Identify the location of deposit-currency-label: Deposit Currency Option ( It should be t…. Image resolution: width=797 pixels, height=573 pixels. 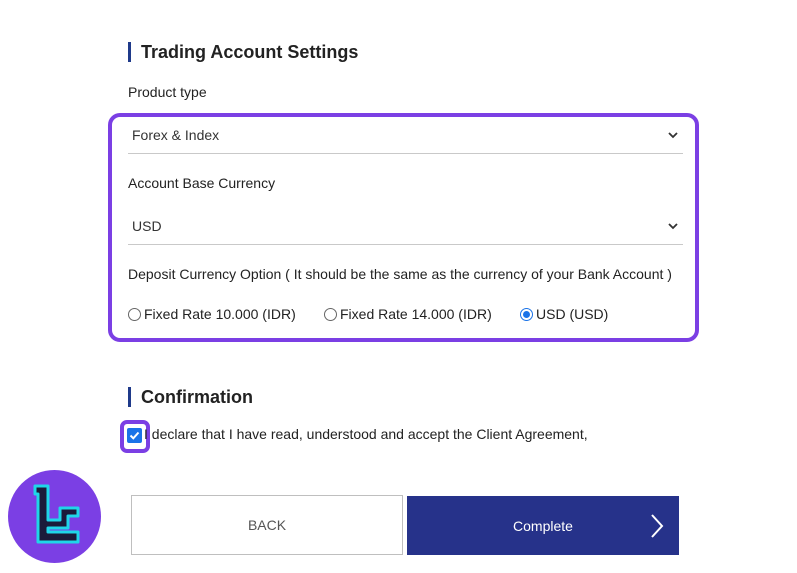
(400, 274).